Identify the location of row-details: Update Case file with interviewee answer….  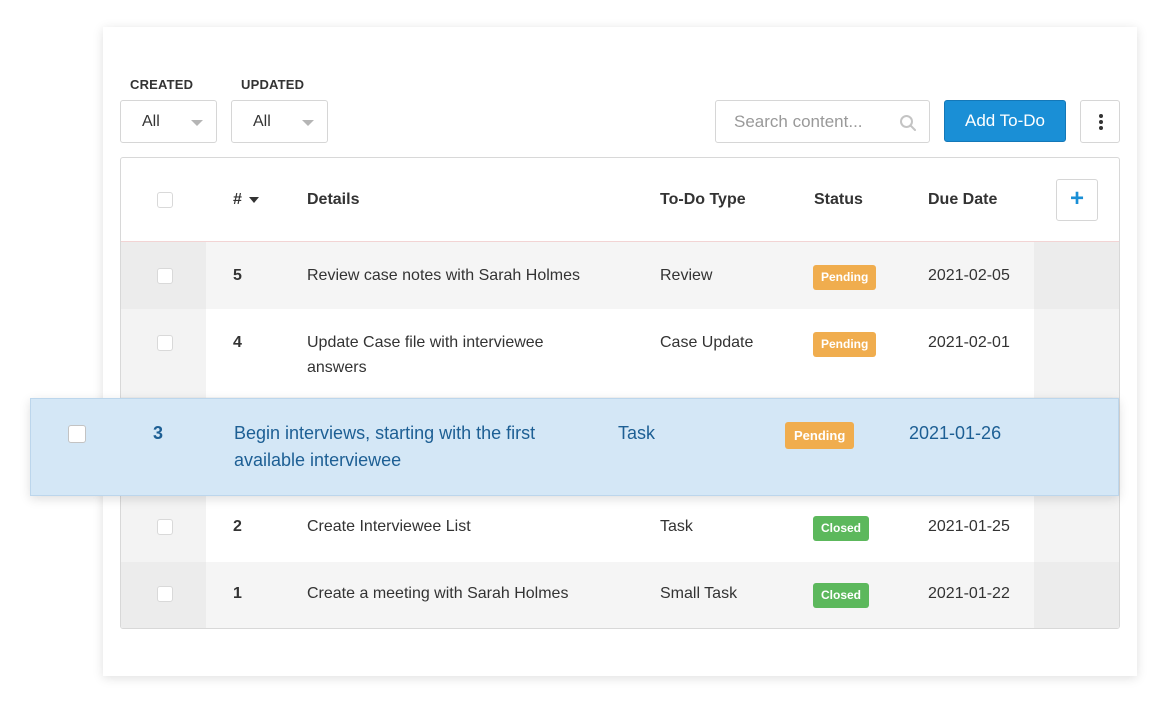
(457, 355).